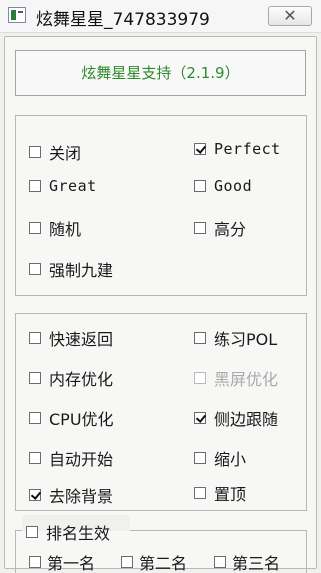  I want to click on window-title: 炫舞星星_747833979, so click(123, 20).